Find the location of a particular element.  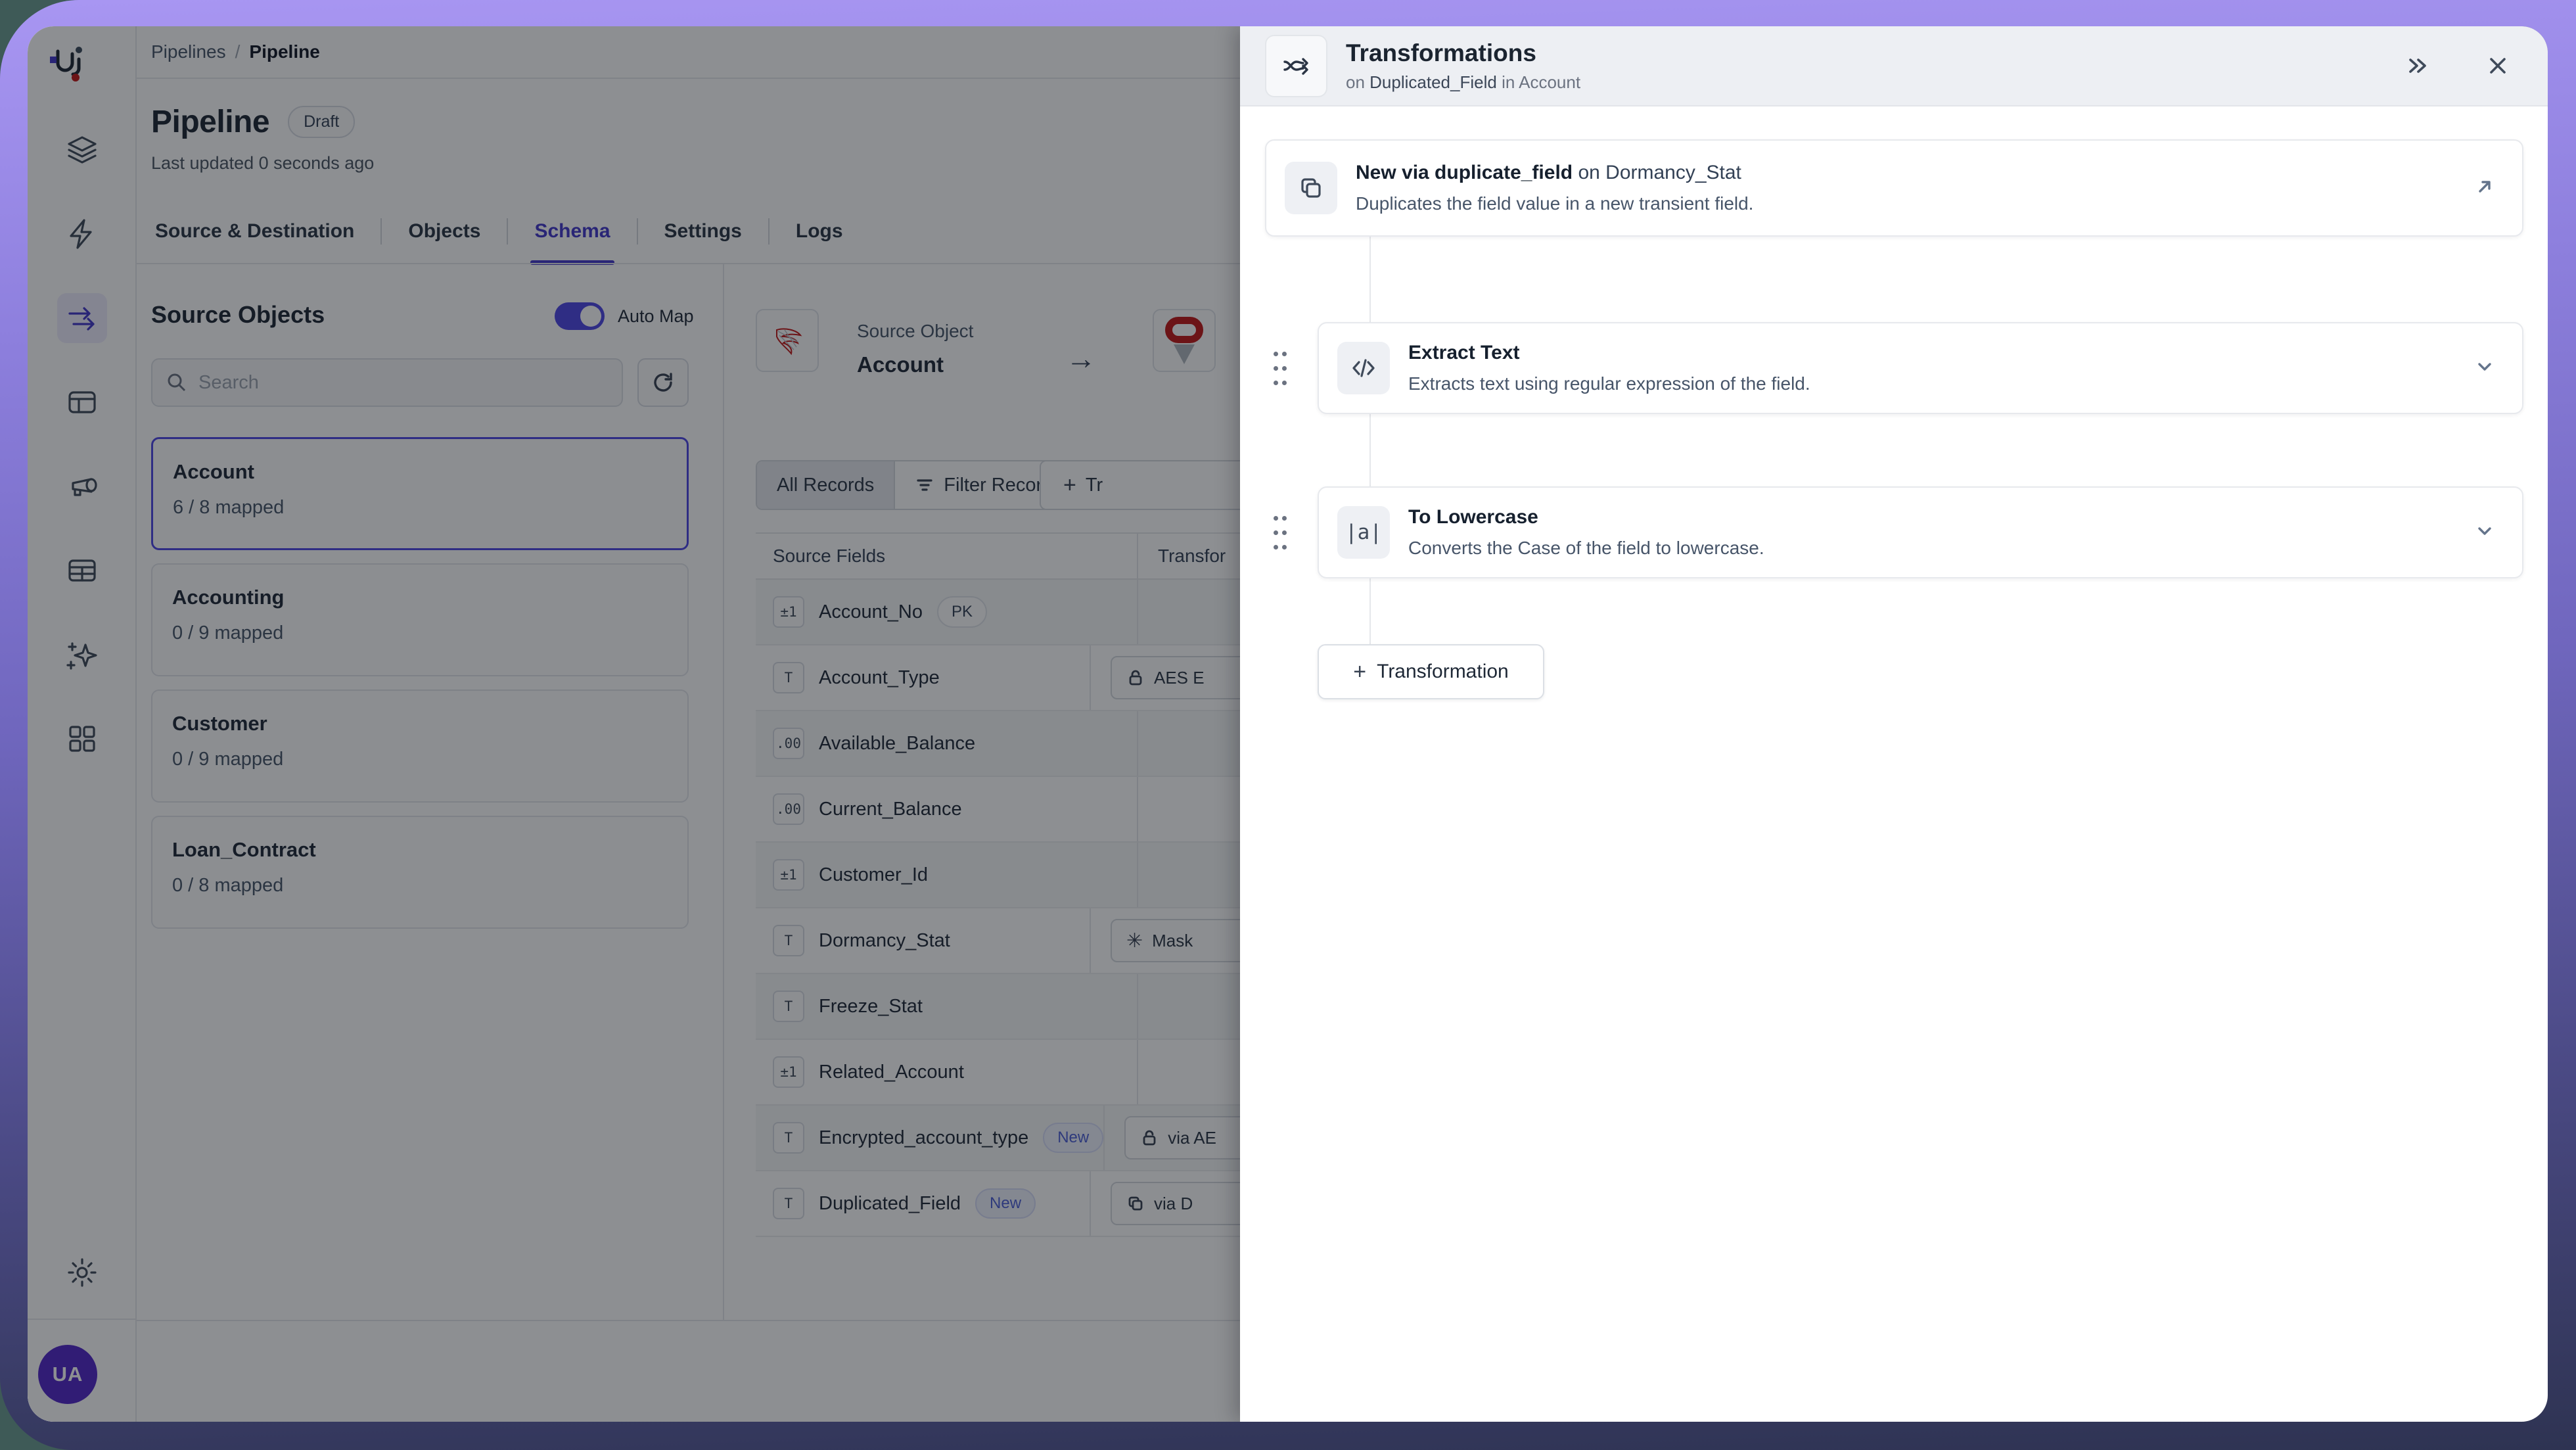

card-title: Extract Text is located at coordinates (1464, 353).